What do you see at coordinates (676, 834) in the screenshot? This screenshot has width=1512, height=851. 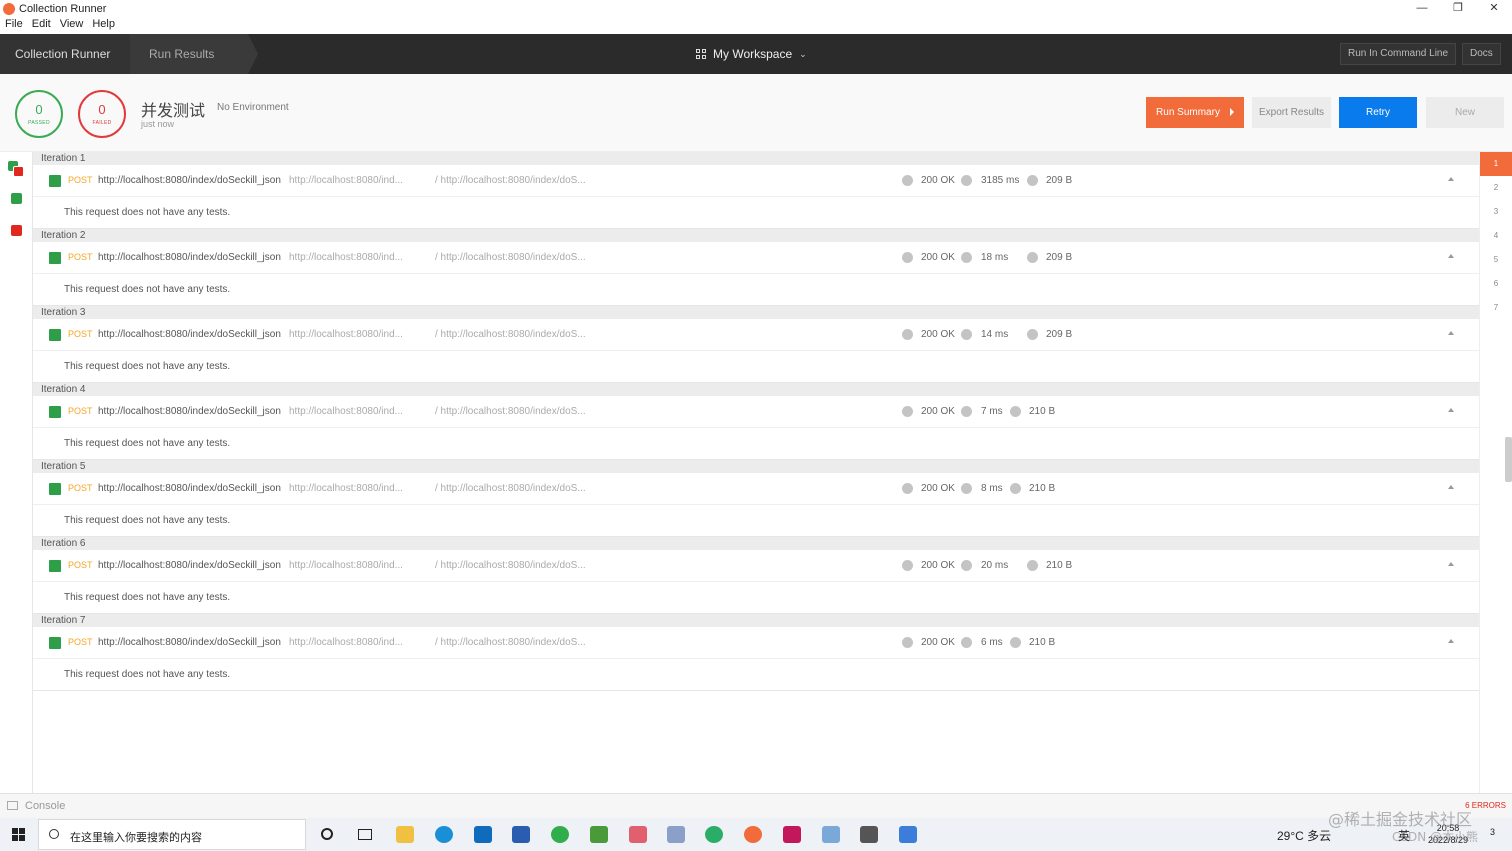 I see `notes-icon` at bounding box center [676, 834].